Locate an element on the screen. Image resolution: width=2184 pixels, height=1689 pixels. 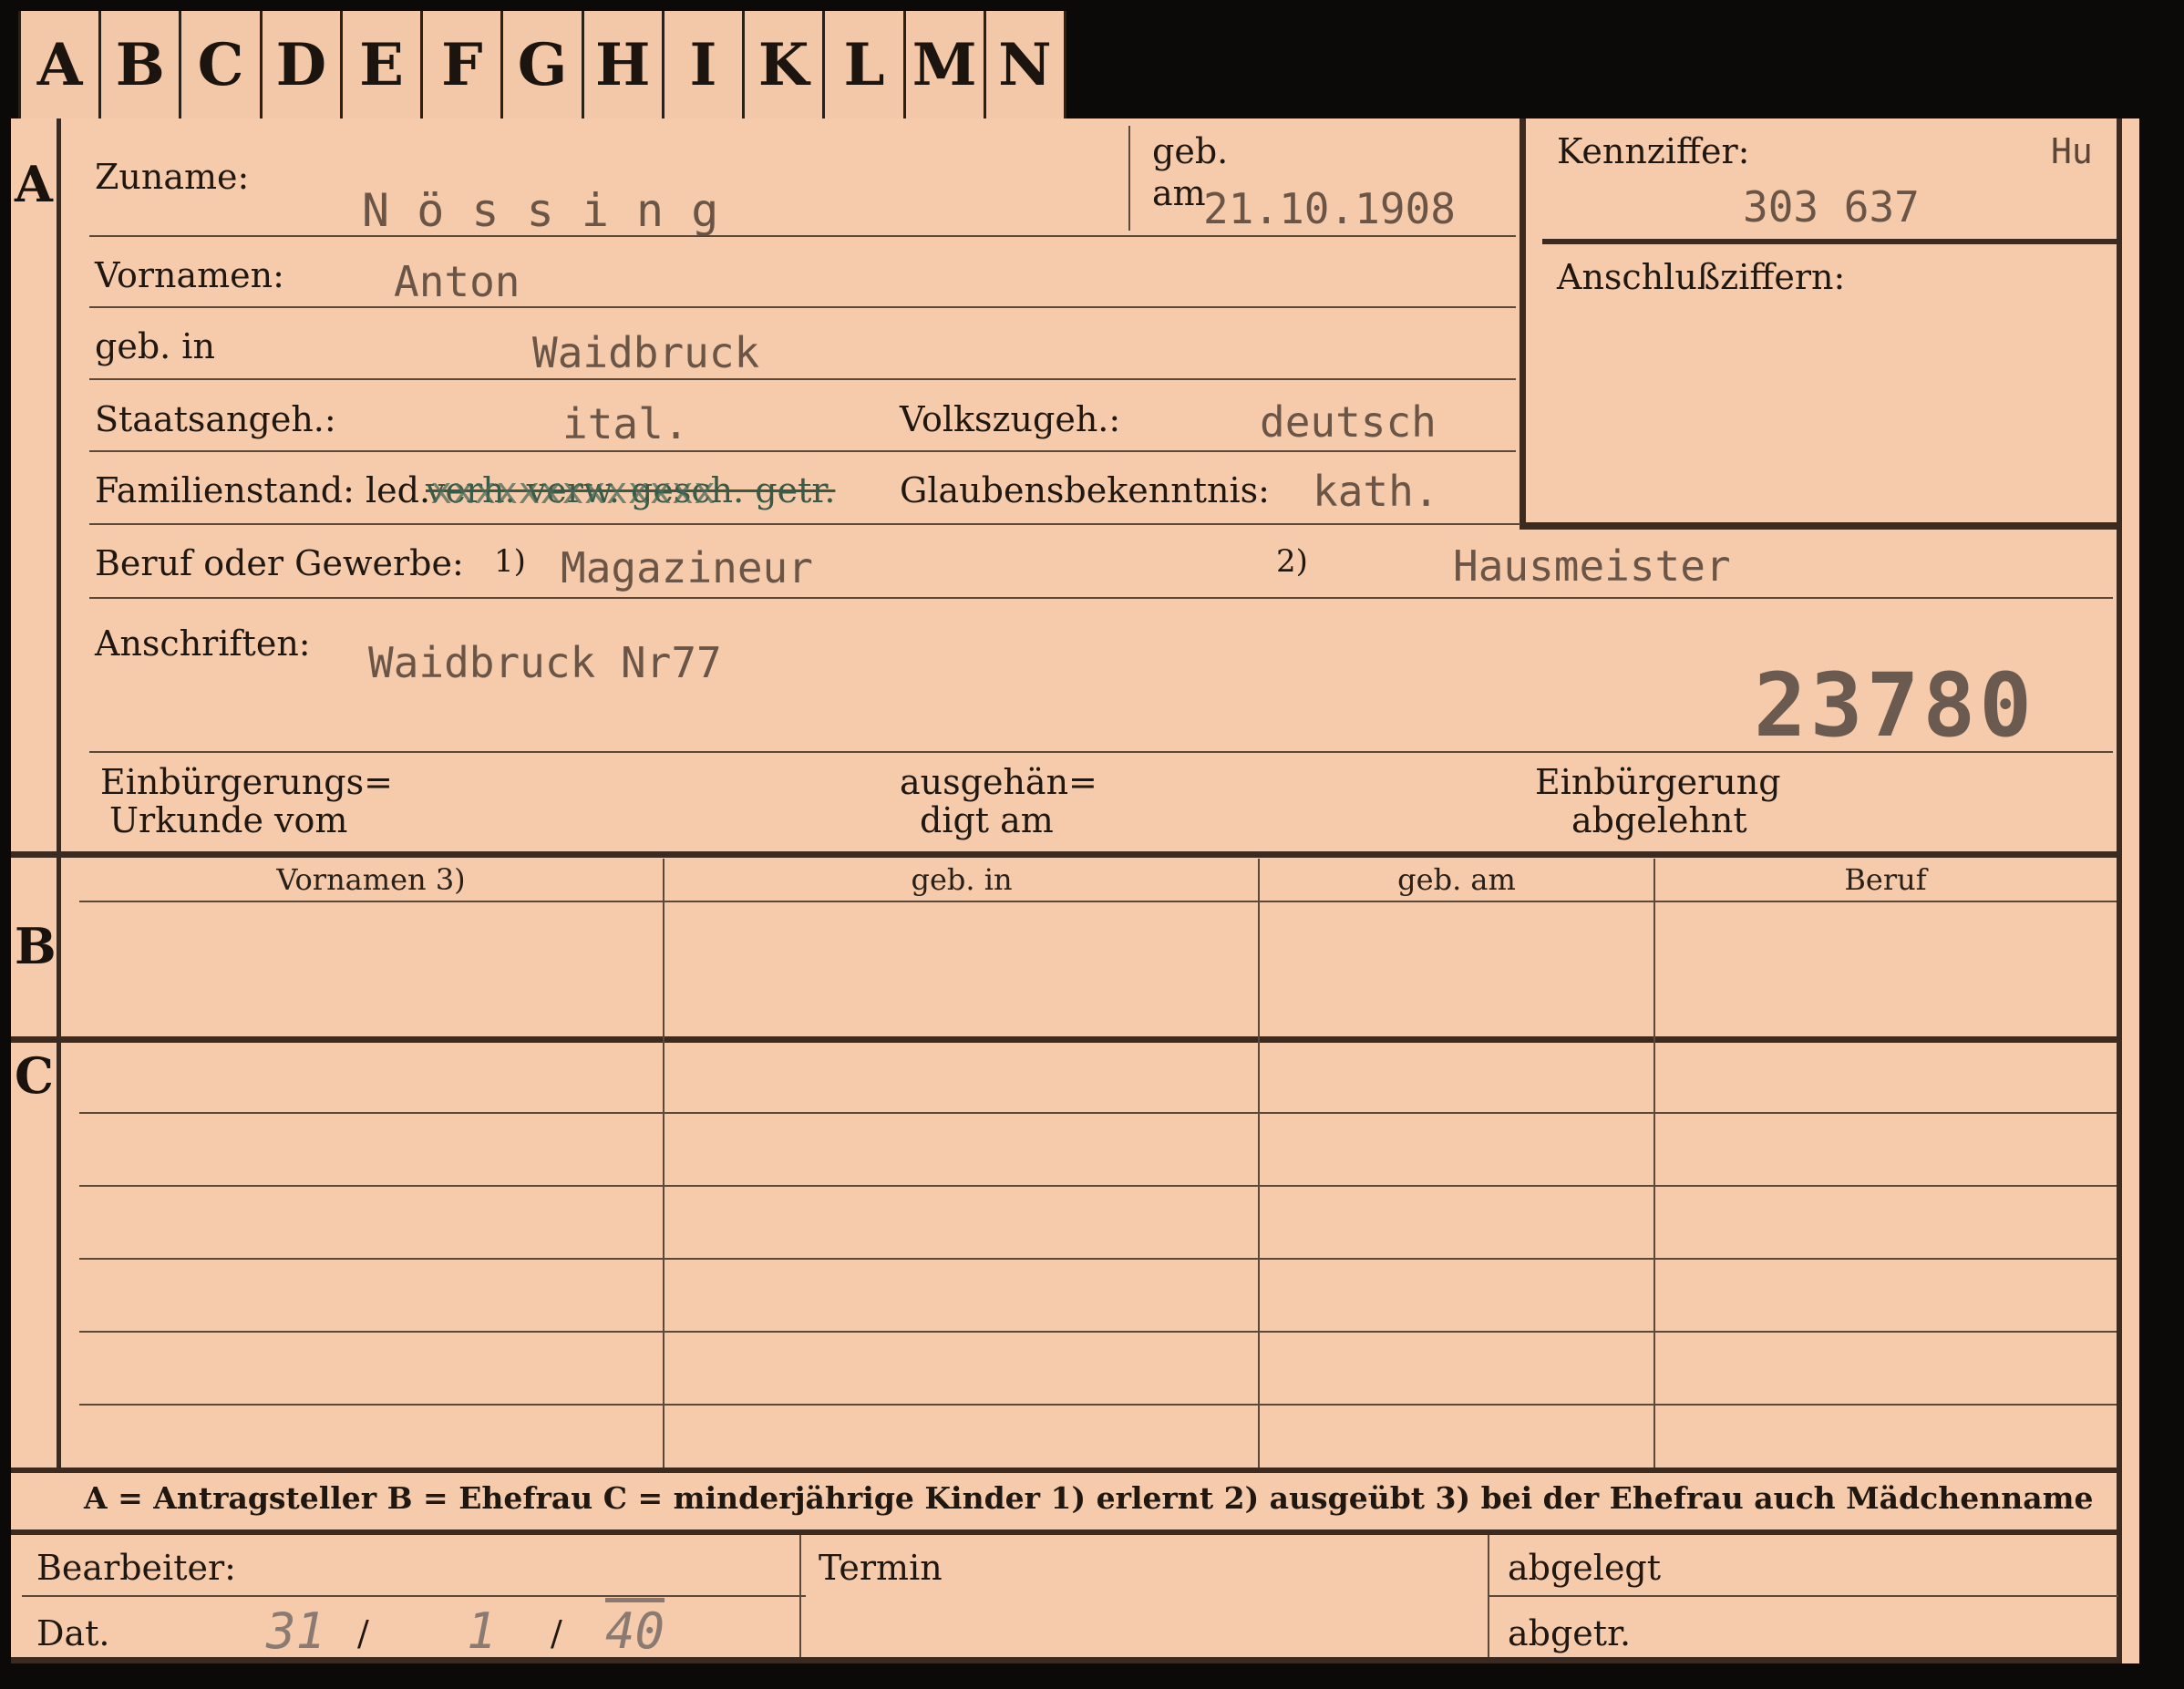
volkszugeh-value: deutsch is located at coordinates (1349, 422).